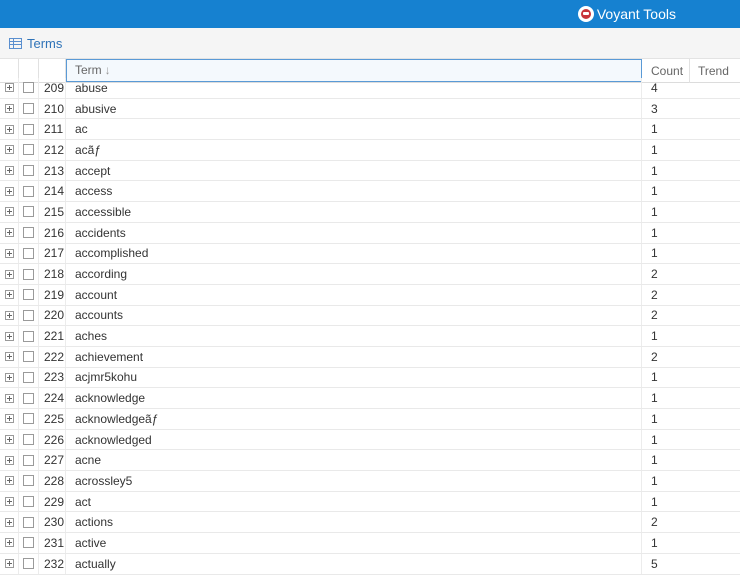  Describe the element at coordinates (354, 563) in the screenshot. I see `term-cell: actually` at that location.